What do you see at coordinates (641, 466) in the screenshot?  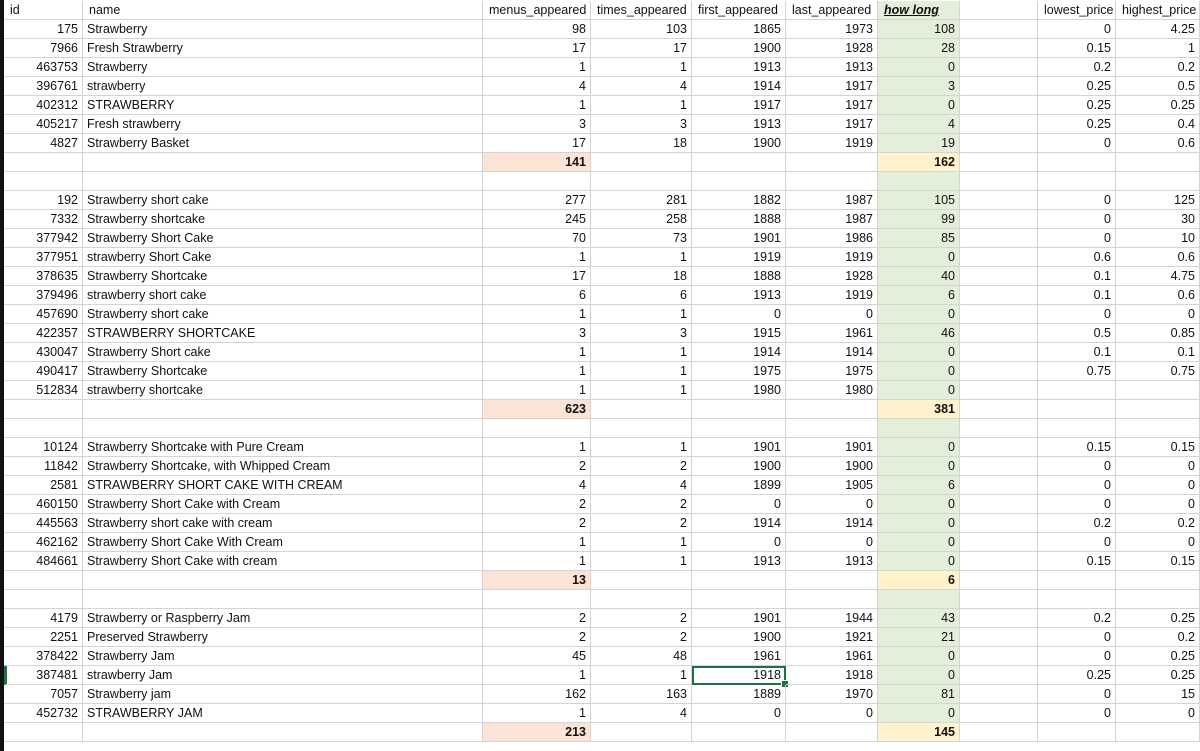 I see `cell-times-appeared: 2` at bounding box center [641, 466].